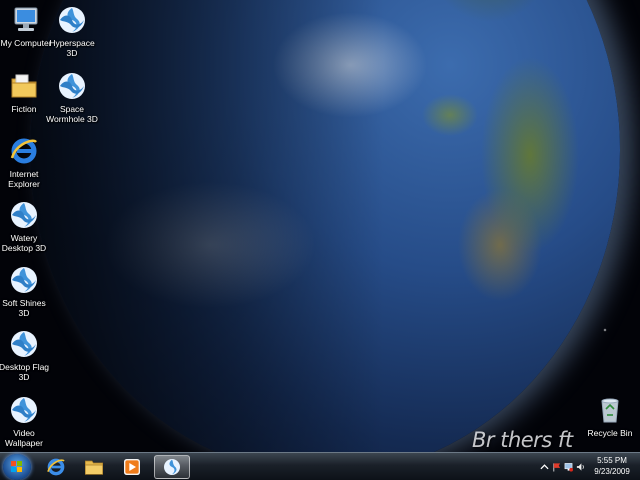  Describe the element at coordinates (25, 372) in the screenshot. I see `icon-label: Desktop Flag 3D` at that location.